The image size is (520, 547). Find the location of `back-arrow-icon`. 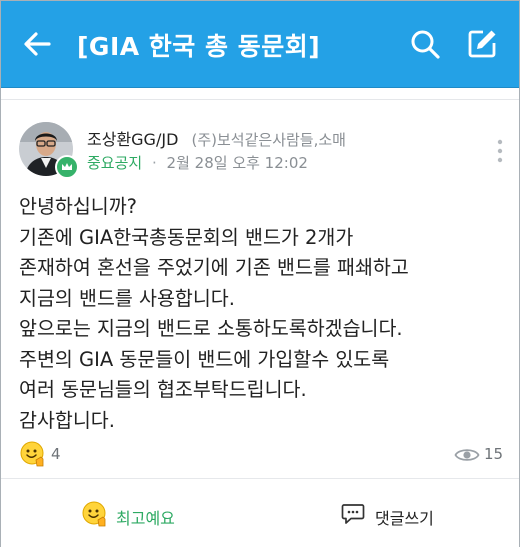

back-arrow-icon is located at coordinates (37, 44).